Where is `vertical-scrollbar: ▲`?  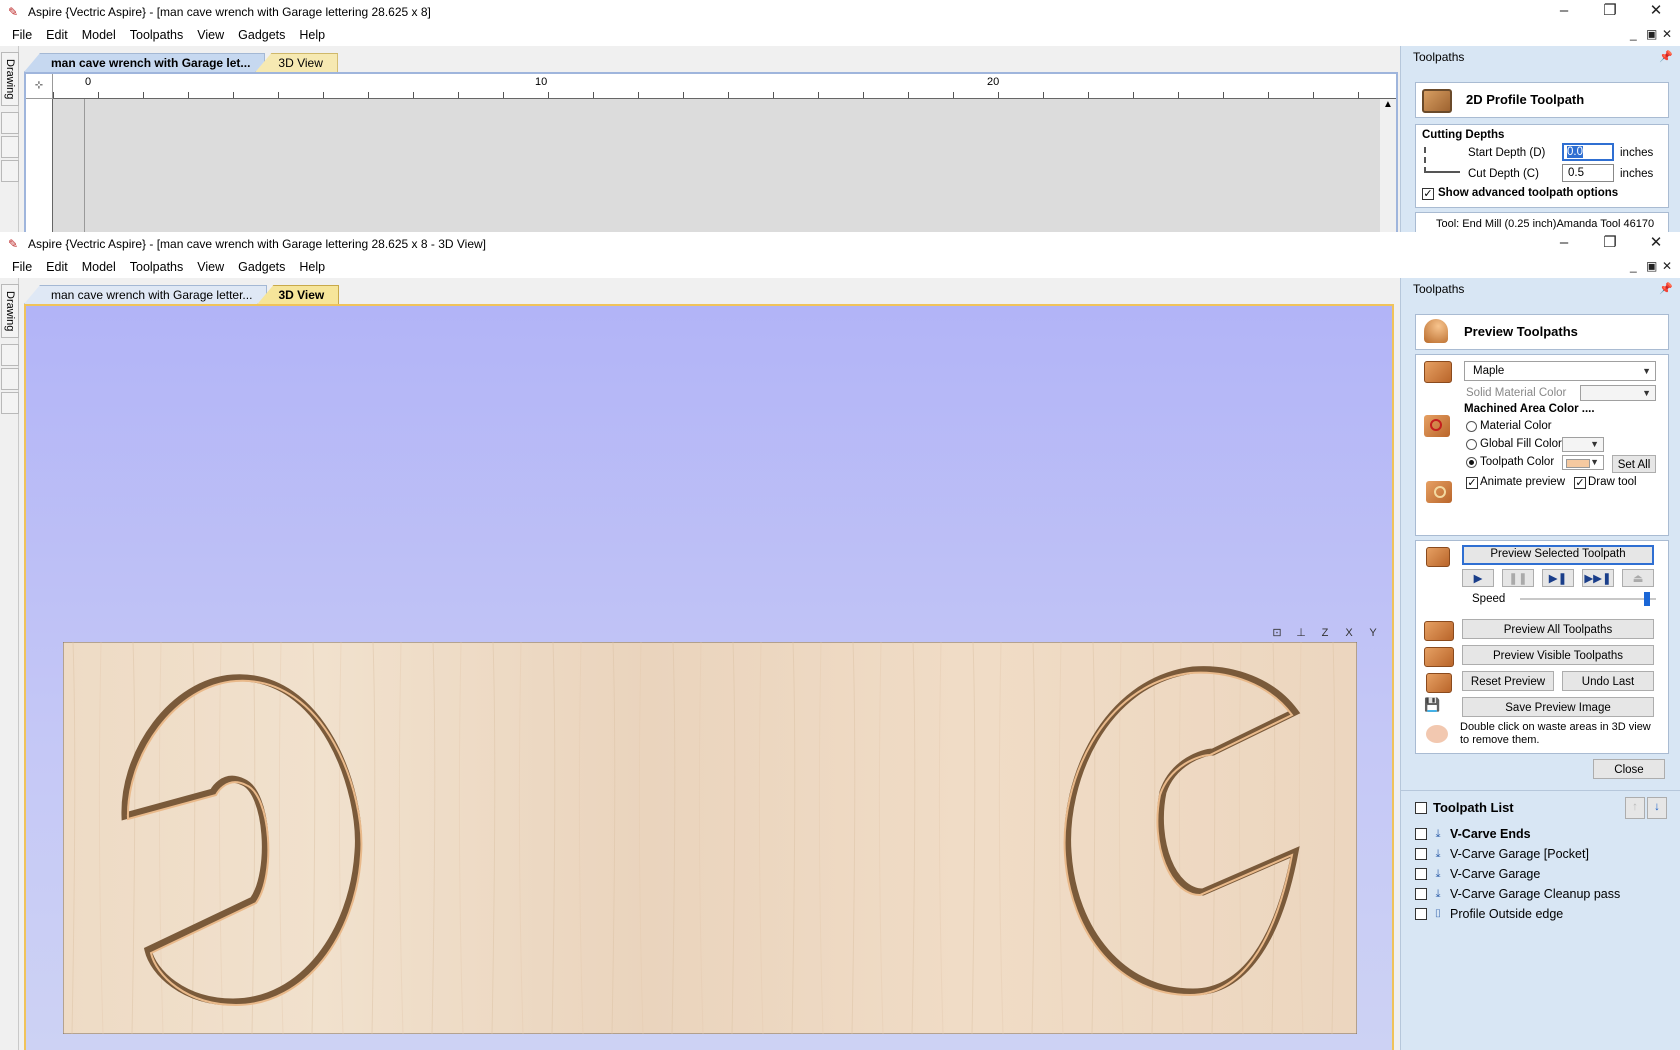
vertical-scrollbar: ▲ is located at coordinates (1388, 165).